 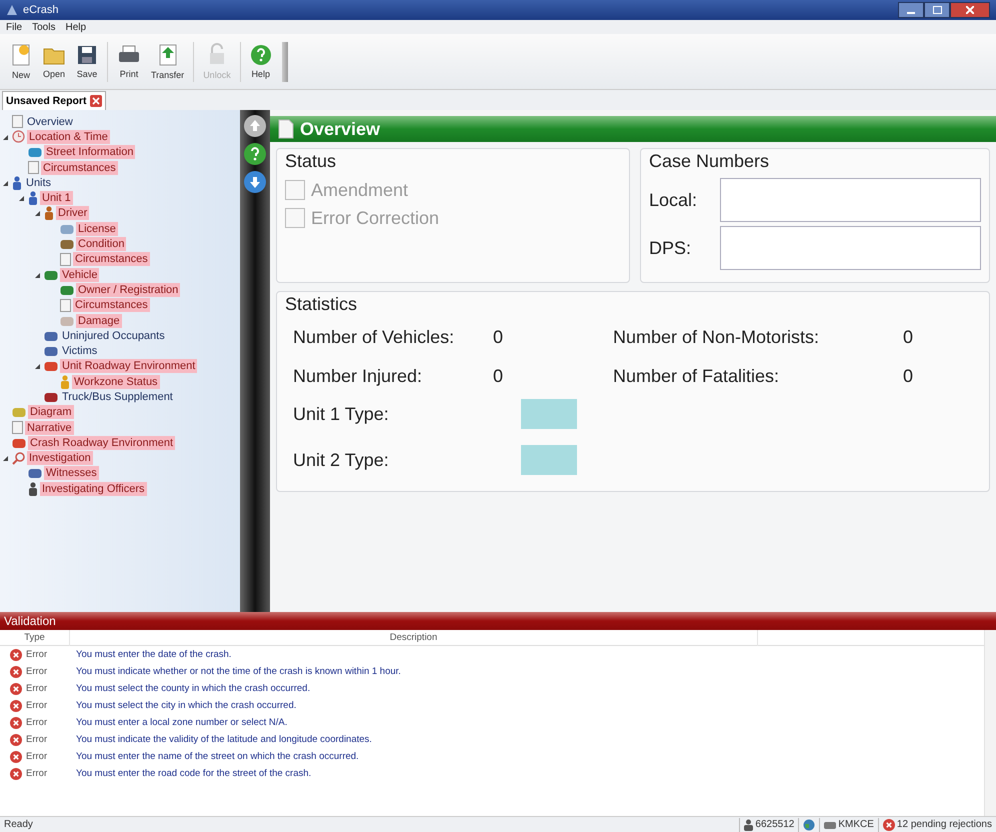 What do you see at coordinates (116, 381) in the screenshot?
I see `tree-item: Workzone Status` at bounding box center [116, 381].